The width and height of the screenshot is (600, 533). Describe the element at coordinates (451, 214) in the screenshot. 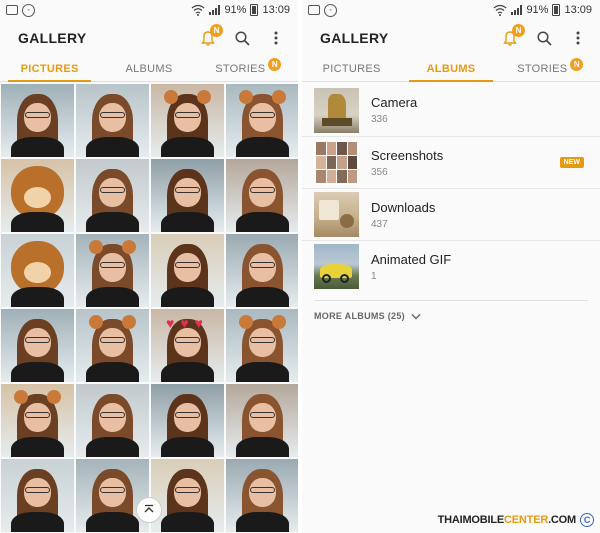

I see `album-downloads: Downloads 437` at that location.